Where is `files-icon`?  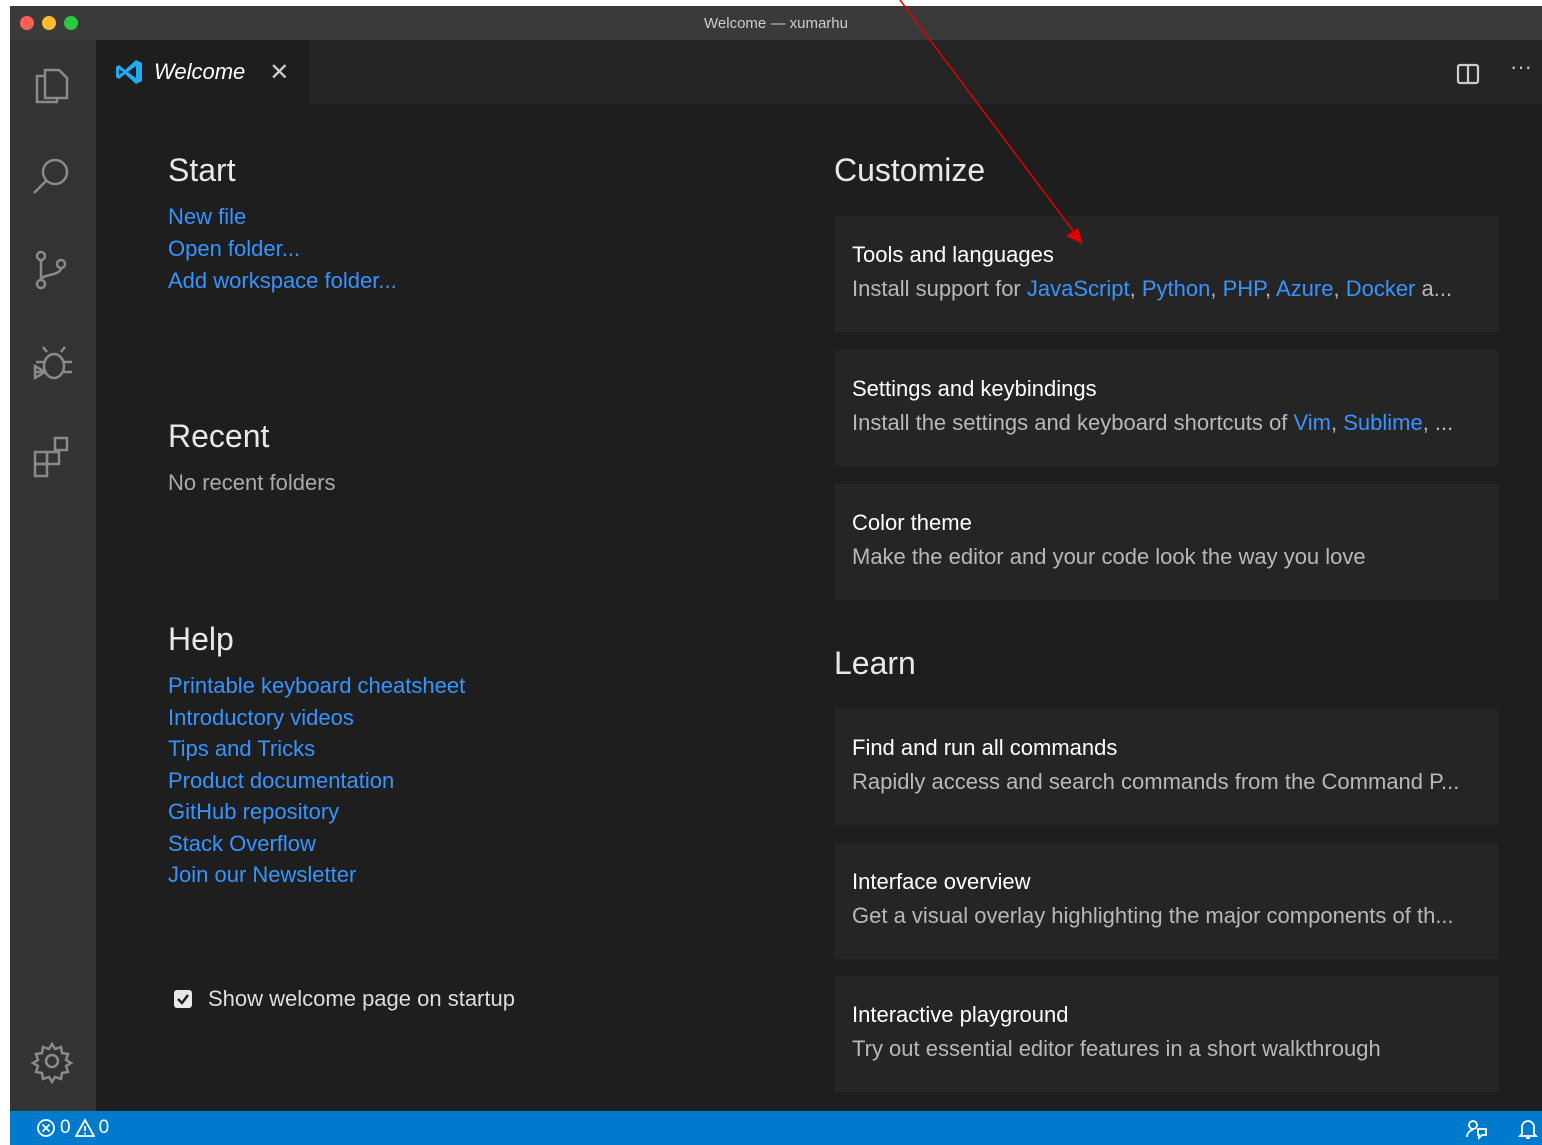 files-icon is located at coordinates (52, 85).